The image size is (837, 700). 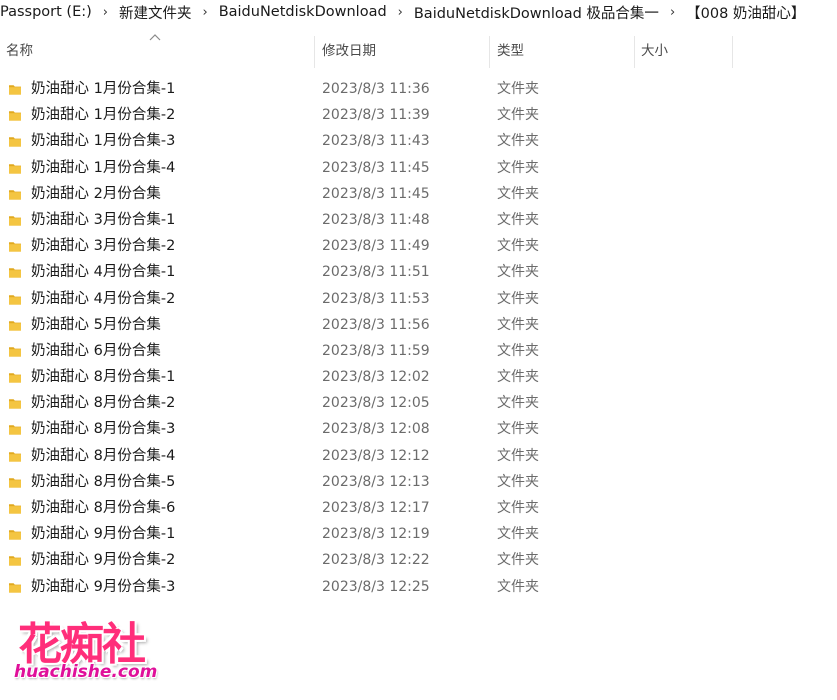 I want to click on file-row: 奶油甜心 4月份合集-1 2023/8/3 11:51 文件夹, so click(x=418, y=272).